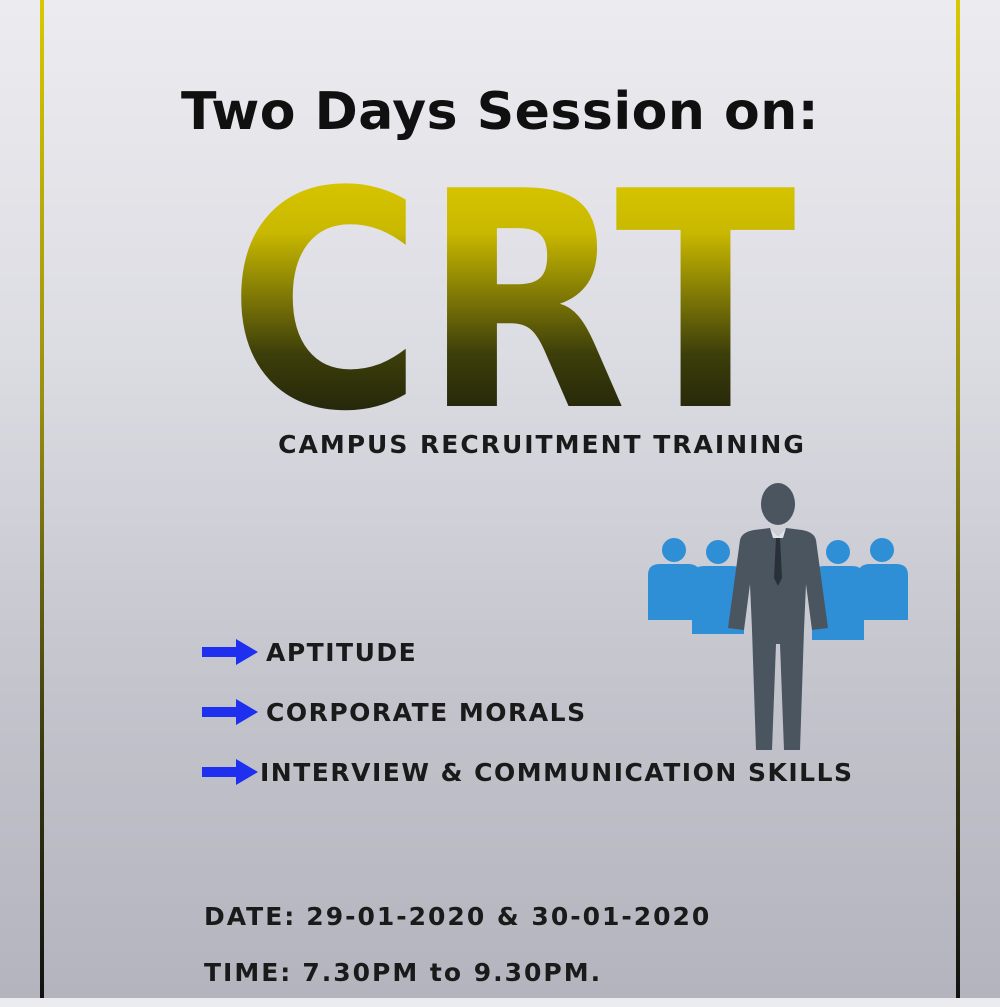  I want to click on crt-logo: CRT, so click(512, 303).